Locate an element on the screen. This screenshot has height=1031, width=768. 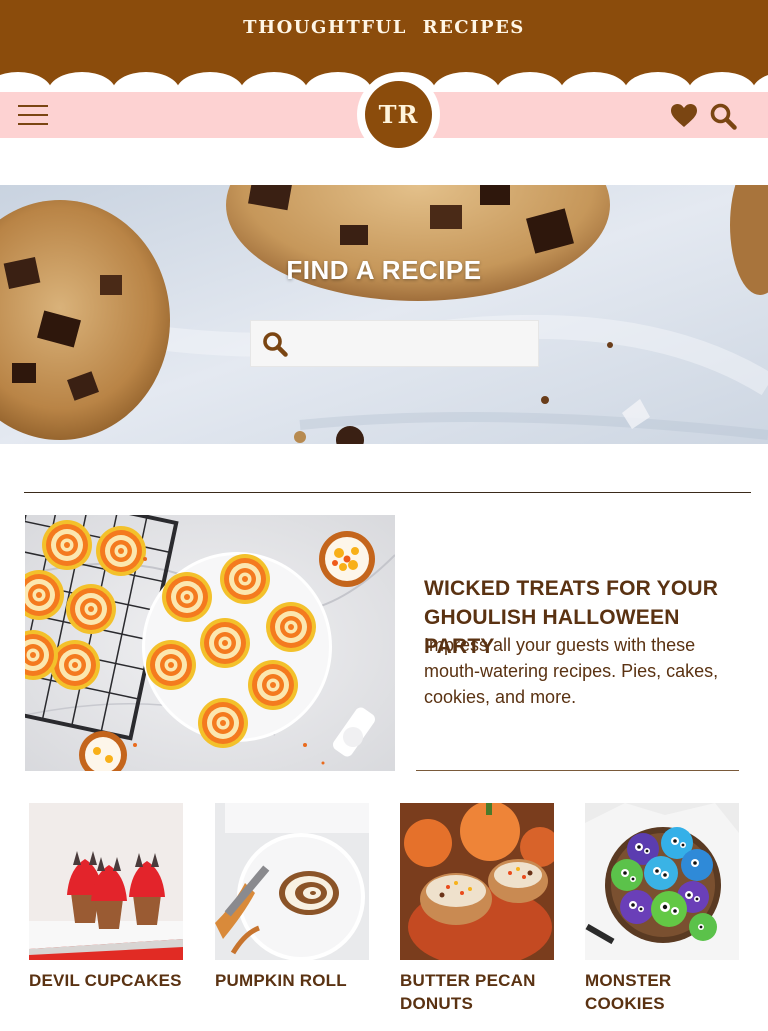
recipe-search-box is located at coordinates (394, 343).